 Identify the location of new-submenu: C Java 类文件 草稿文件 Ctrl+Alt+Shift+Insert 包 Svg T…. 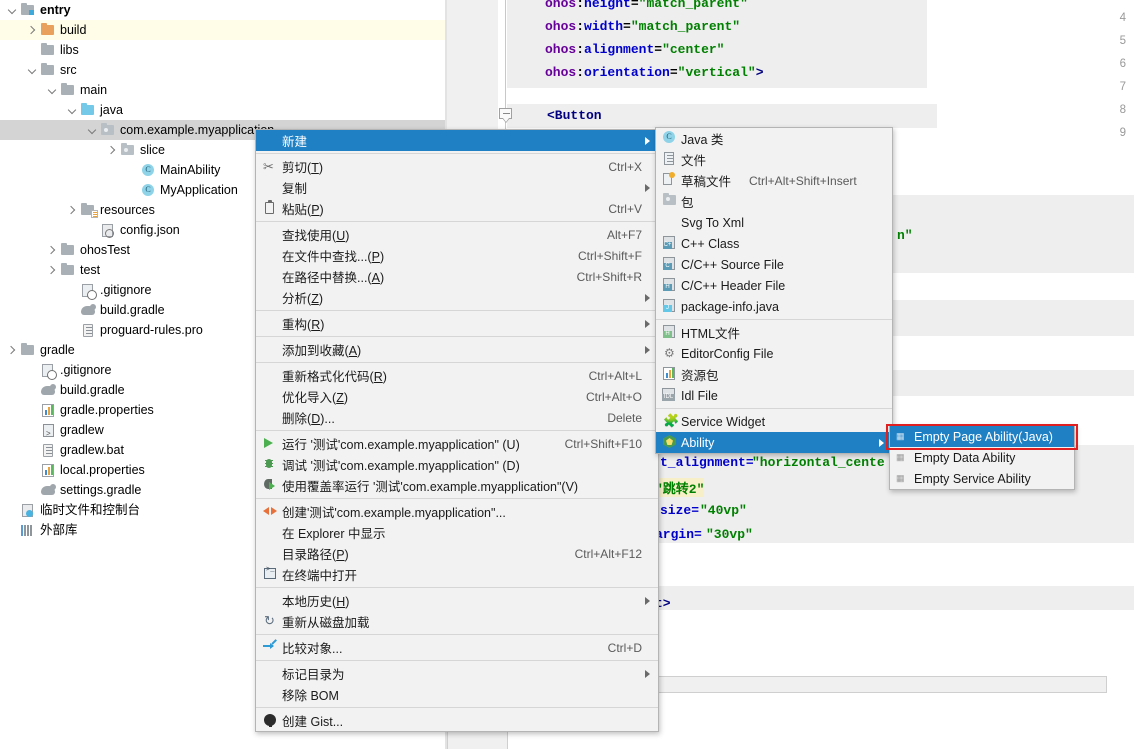
(774, 290).